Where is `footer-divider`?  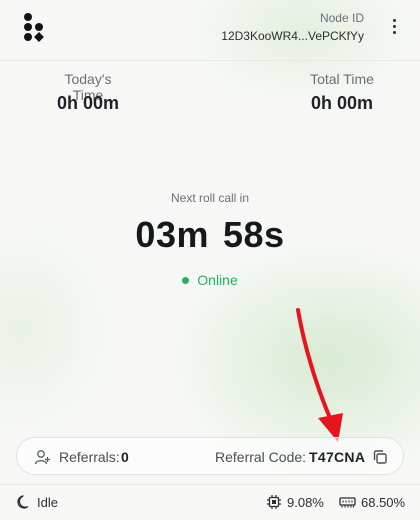
footer-divider is located at coordinates (210, 484).